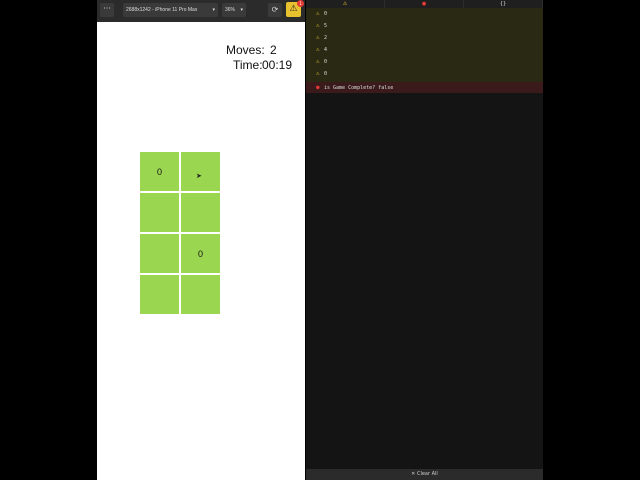 This screenshot has height=480, width=640. I want to click on clear-all-button: ✕ Clear All, so click(424, 474).